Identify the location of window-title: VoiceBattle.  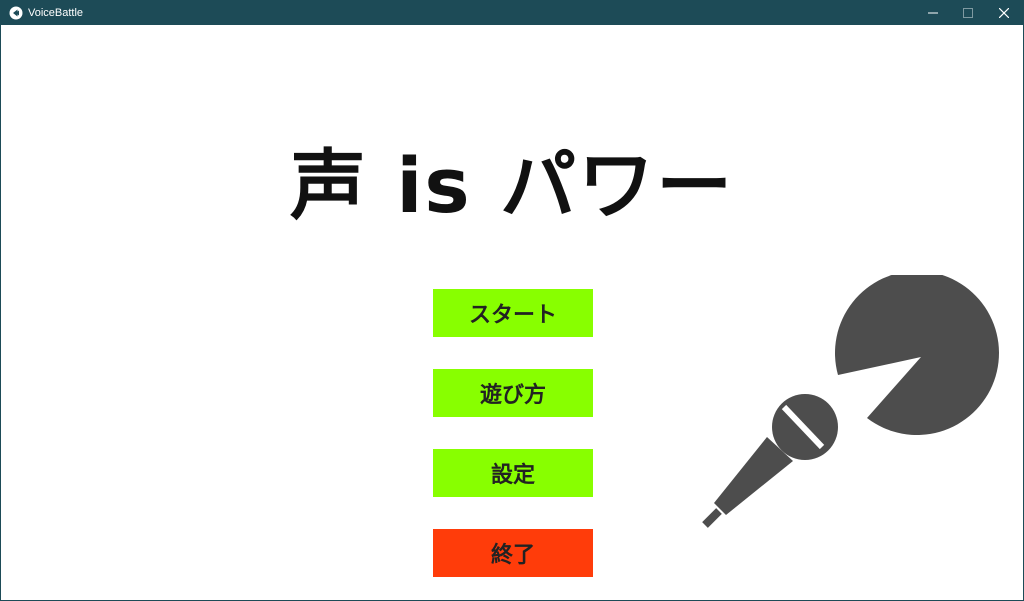
(56, 13).